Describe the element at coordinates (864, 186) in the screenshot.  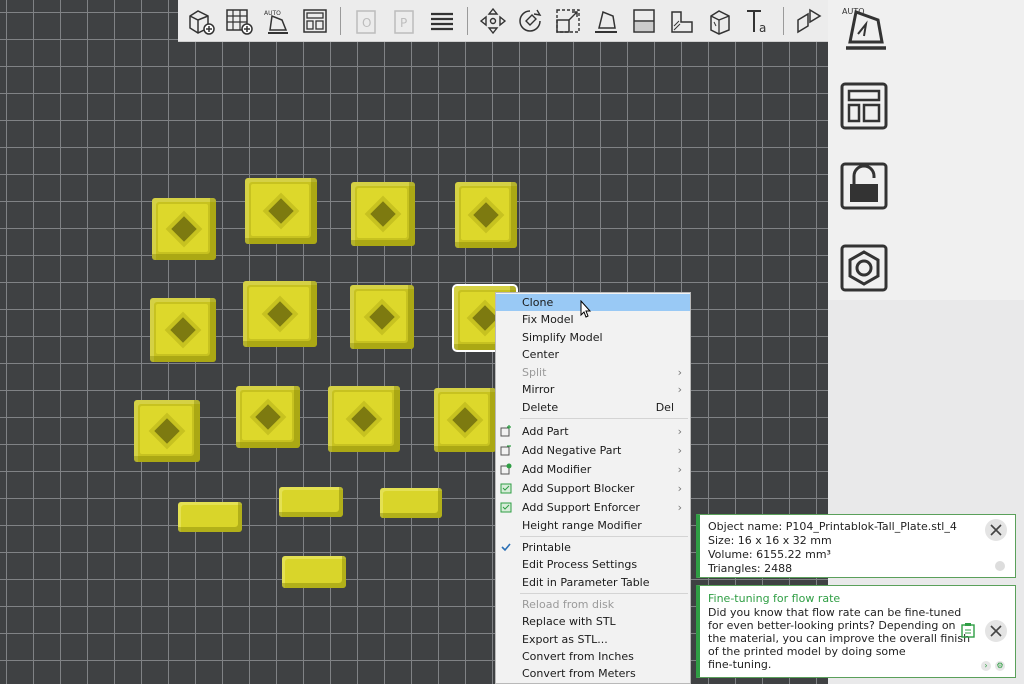
I see `lock-icon` at that location.